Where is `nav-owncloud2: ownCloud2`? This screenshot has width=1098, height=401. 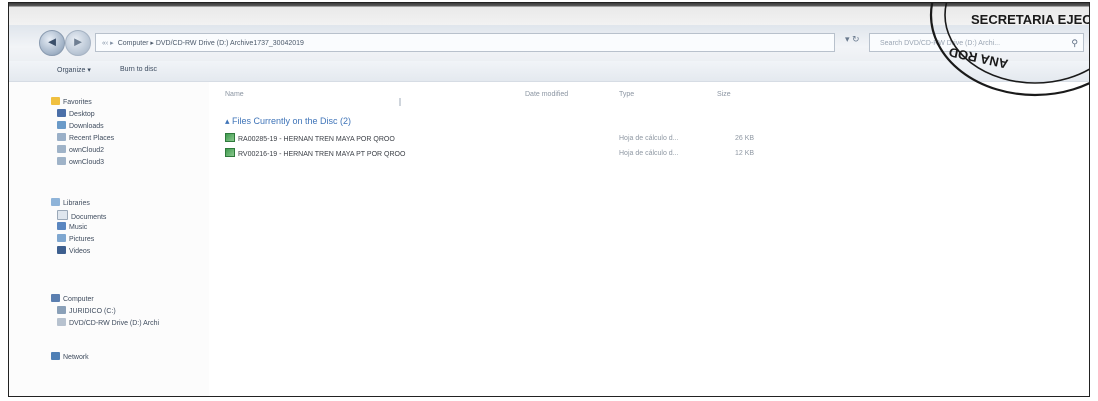
nav-owncloud2: ownCloud2 is located at coordinates (80, 151).